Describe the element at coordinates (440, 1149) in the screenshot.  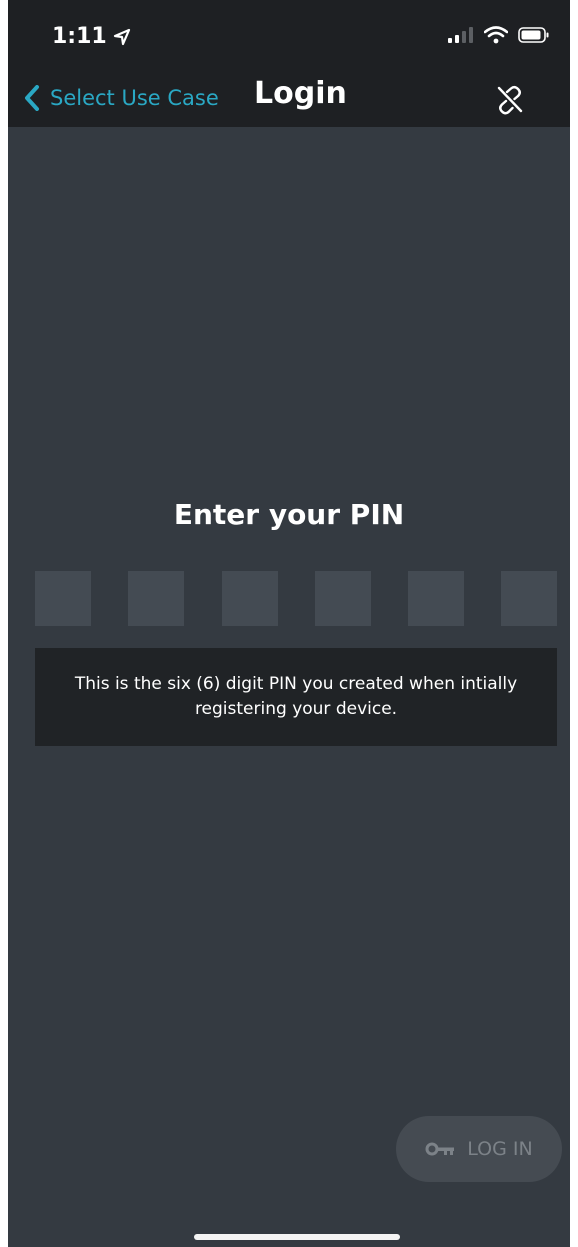
I see `key-icon` at that location.